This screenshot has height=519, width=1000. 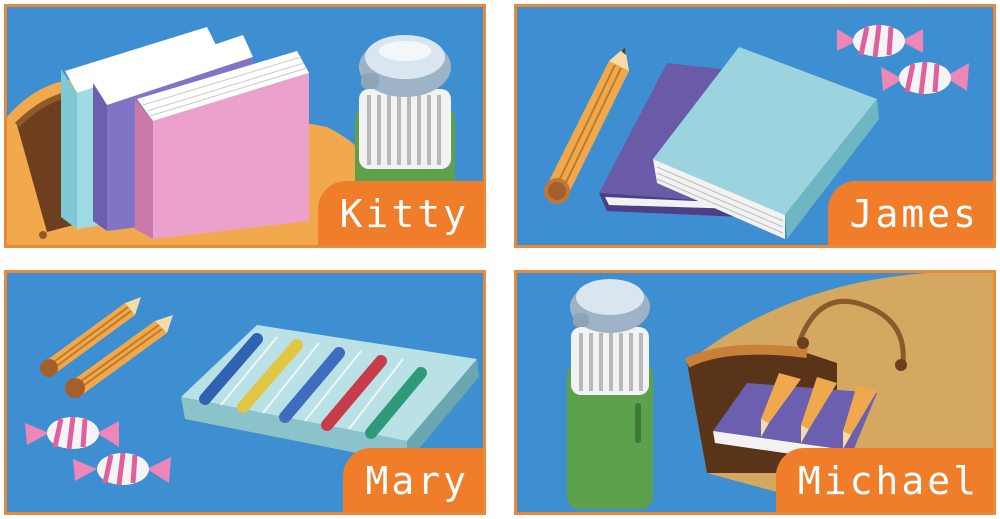 I want to click on water-bottle-icon, so click(x=610, y=394).